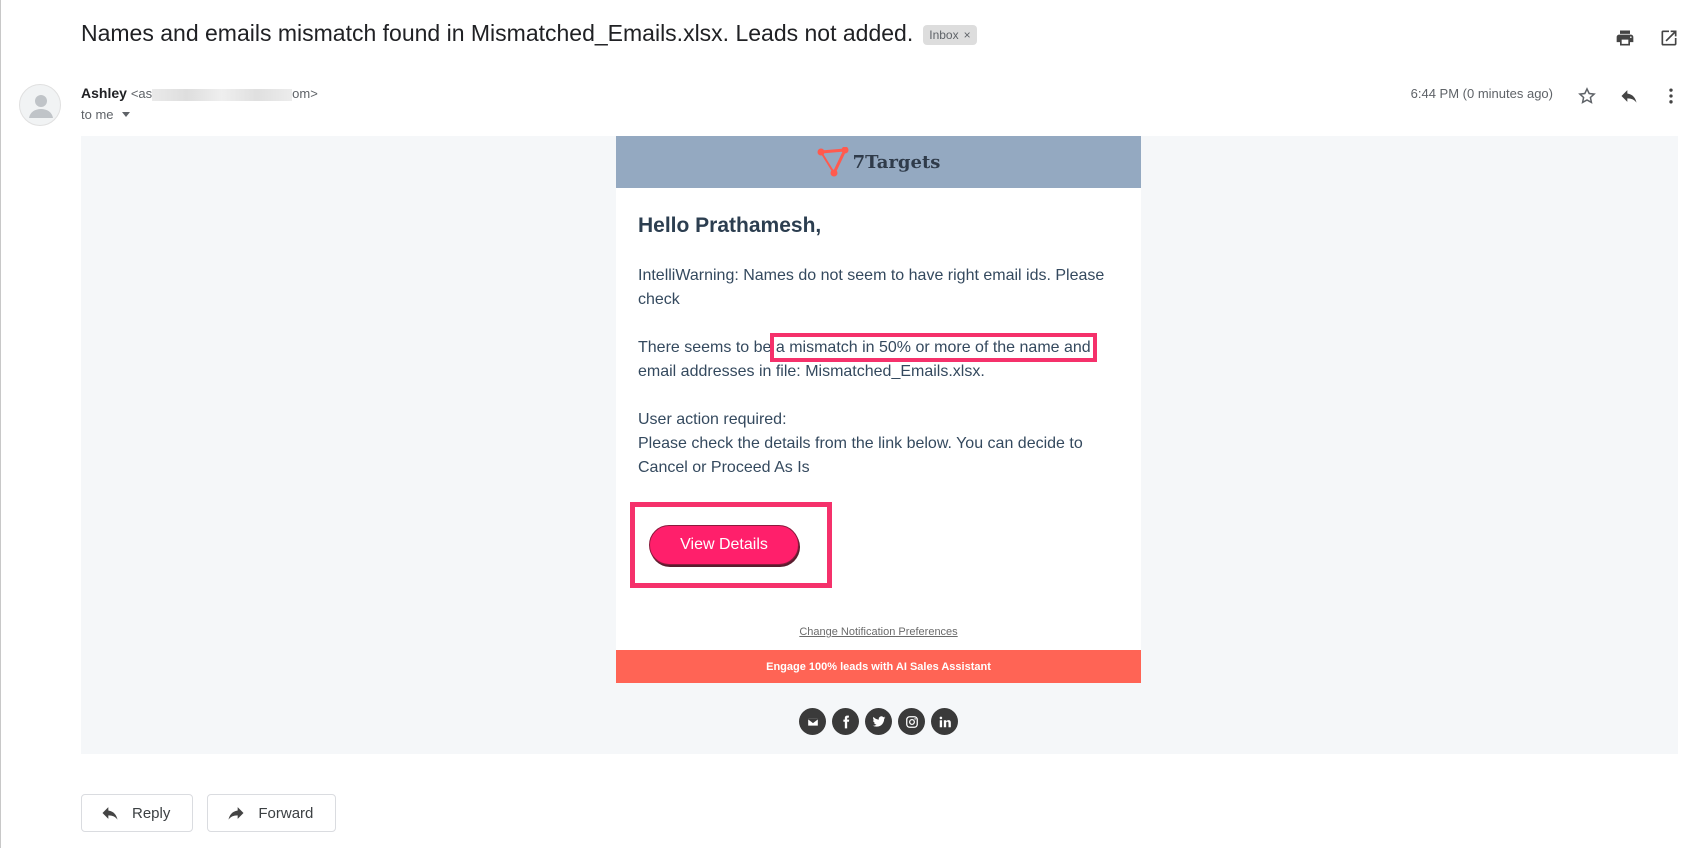 Image resolution: width=1691 pixels, height=848 pixels. I want to click on brand-name: 7Targets, so click(896, 162).